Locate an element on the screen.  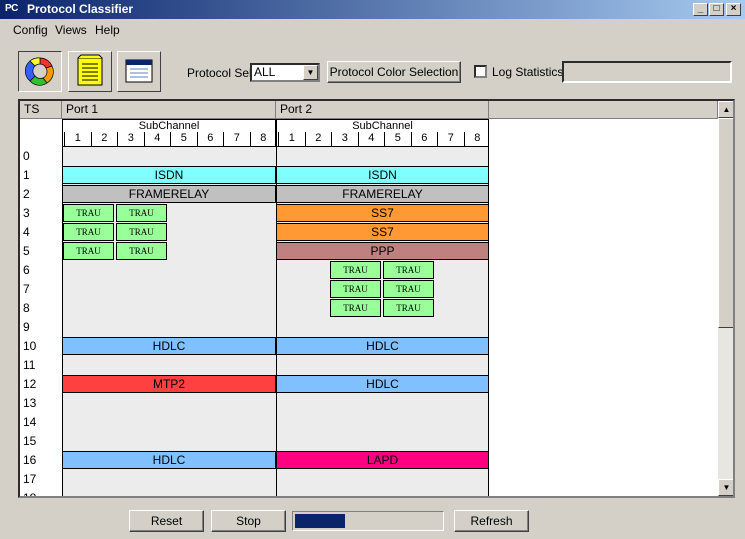
port-1-header: Port 1 is located at coordinates (169, 110).